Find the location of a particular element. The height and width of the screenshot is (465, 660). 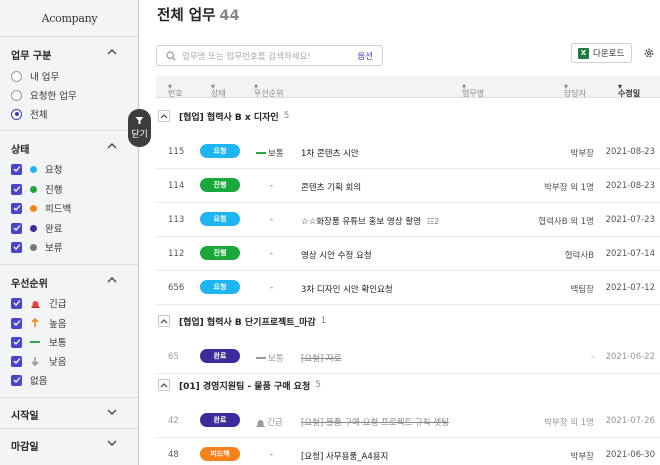

task-title: ☆☆화장품 유튜브 홍보 영상 촬영 ☷2 is located at coordinates (370, 221).